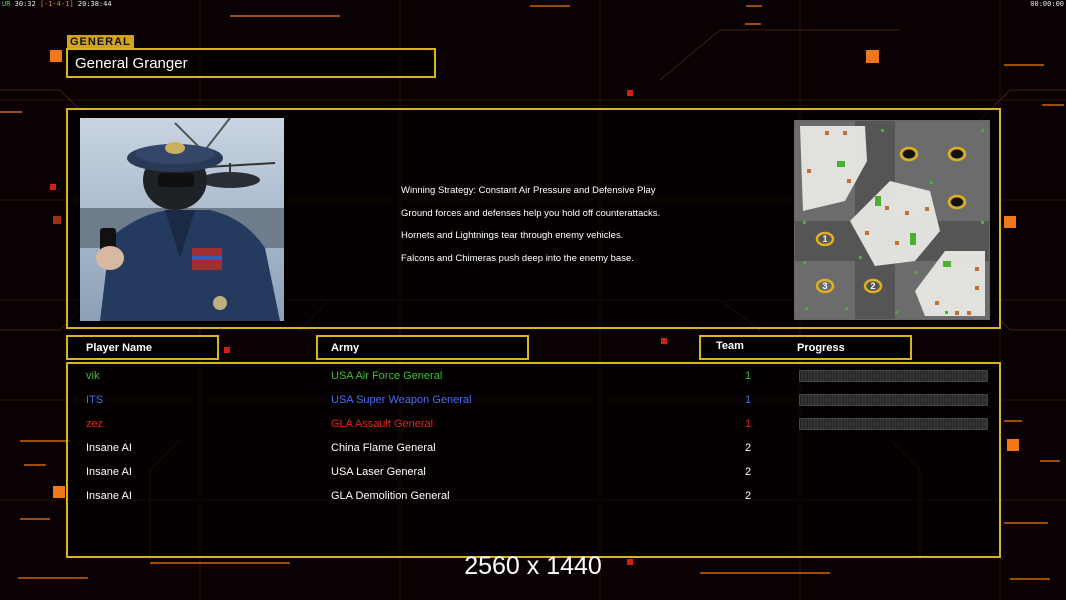 Image resolution: width=1066 pixels, height=600 pixels. Describe the element at coordinates (892, 220) in the screenshot. I see `map-preview: 1 2 3` at that location.